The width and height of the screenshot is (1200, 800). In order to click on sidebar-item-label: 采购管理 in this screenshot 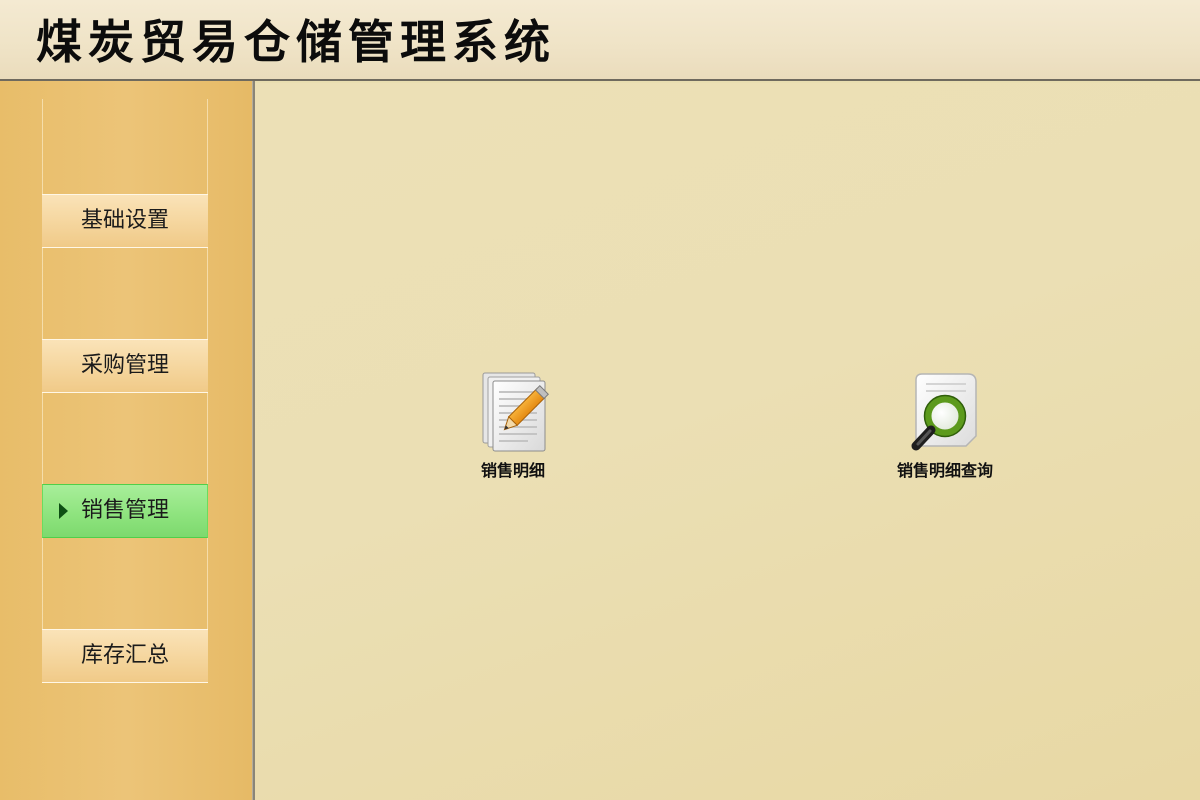, I will do `click(124, 365)`.